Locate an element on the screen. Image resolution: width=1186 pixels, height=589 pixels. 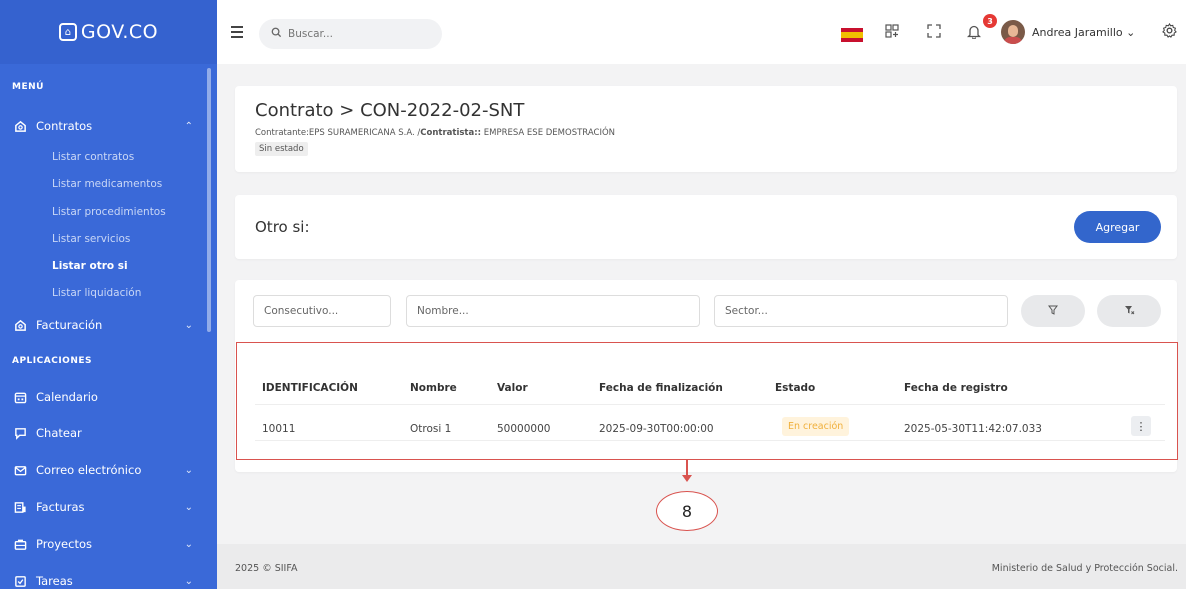
contratante-value: EPS SURAMERICANA S.A. / is located at coordinates (364, 133).